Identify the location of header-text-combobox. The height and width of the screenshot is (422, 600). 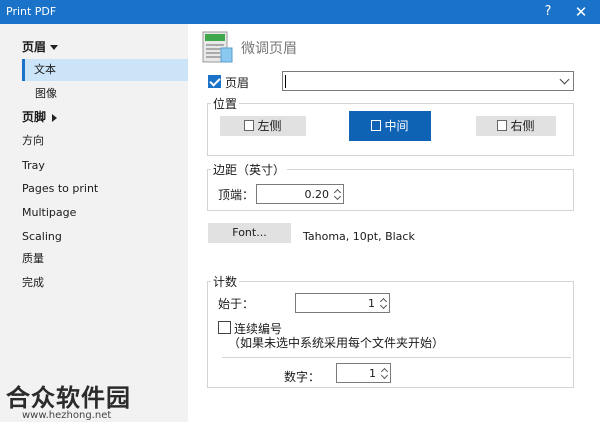
(428, 81).